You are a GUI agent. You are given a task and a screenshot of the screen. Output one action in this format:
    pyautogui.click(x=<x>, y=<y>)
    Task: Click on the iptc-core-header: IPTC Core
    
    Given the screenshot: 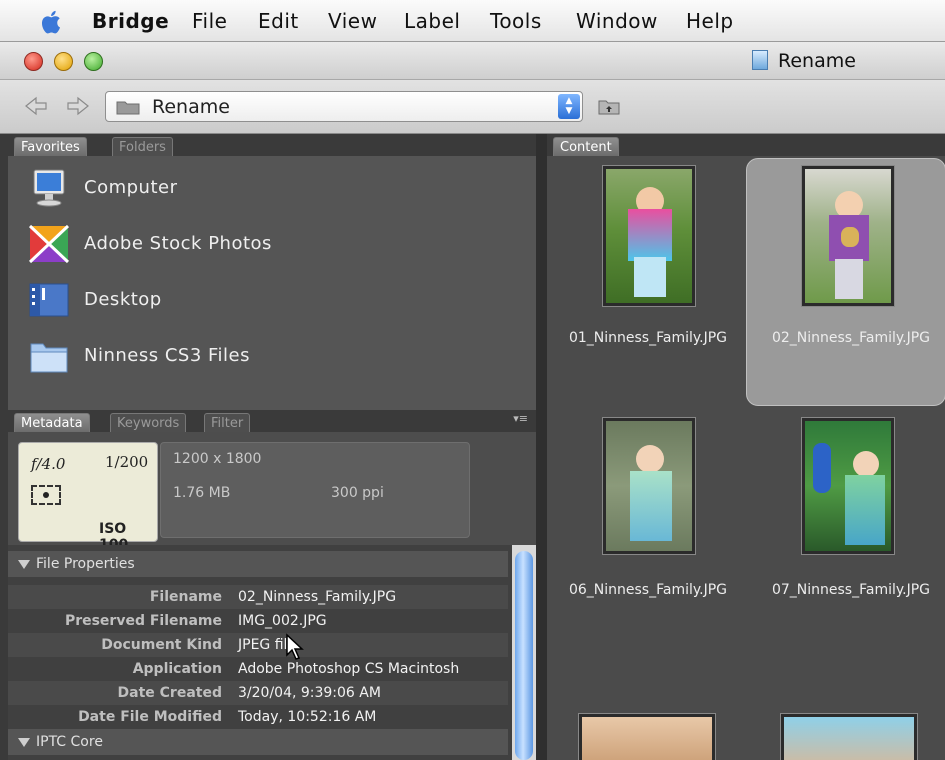 What is the action you would take?
    pyautogui.click(x=258, y=742)
    